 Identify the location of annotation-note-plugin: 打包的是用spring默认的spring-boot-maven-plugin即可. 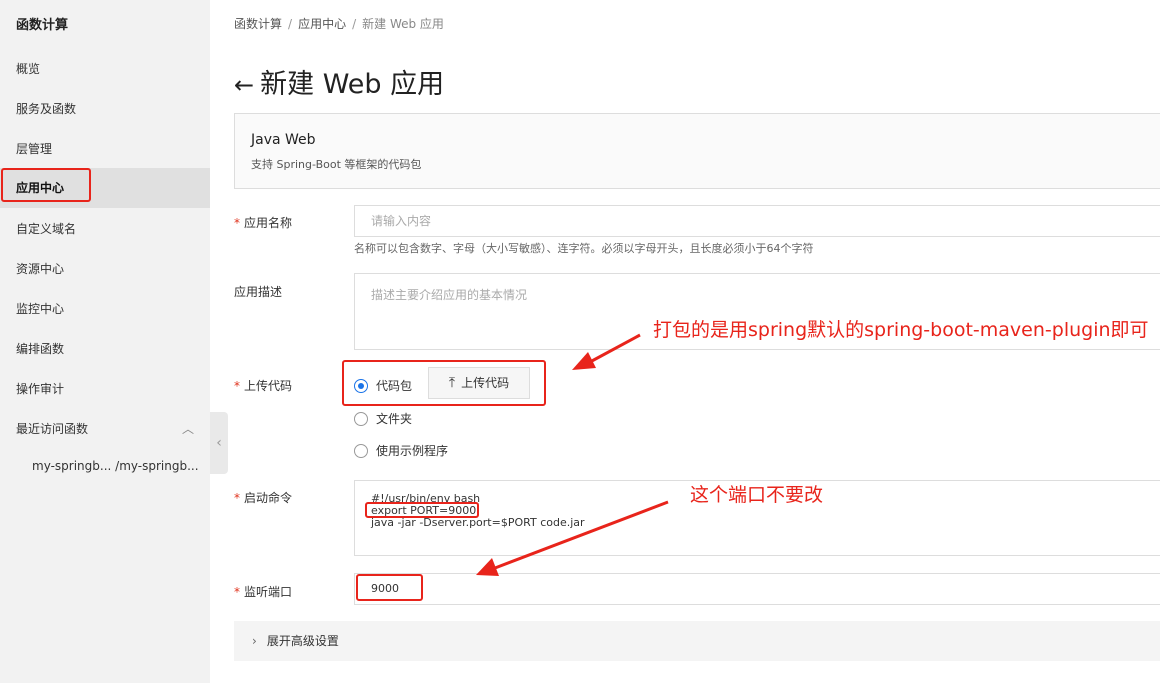
(901, 330).